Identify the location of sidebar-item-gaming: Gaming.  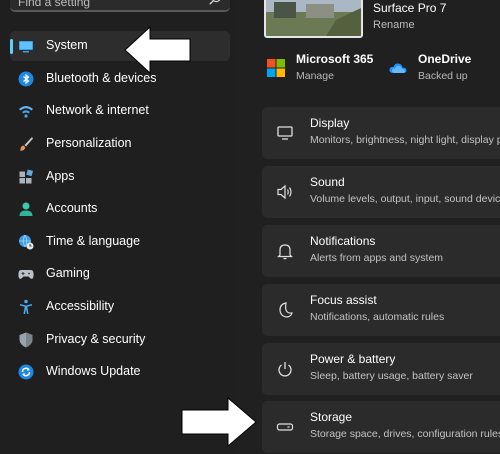
(120, 274).